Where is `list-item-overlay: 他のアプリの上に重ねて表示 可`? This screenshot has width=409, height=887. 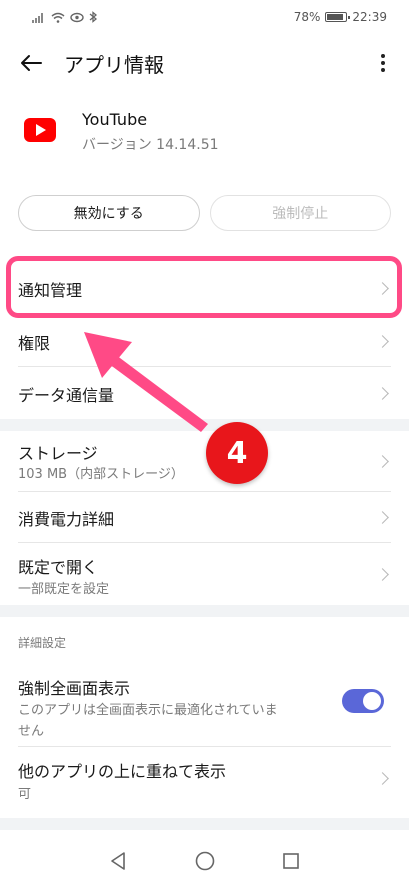 list-item-overlay: 他のアプリの上に重ねて表示 可 is located at coordinates (204, 778).